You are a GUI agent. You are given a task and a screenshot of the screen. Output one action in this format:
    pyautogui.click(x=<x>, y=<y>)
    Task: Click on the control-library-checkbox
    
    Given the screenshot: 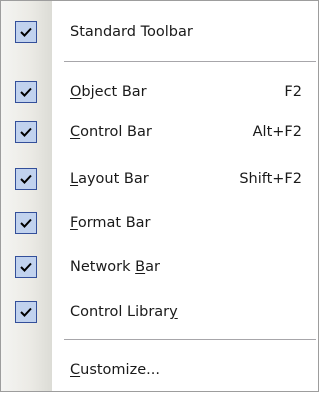 What is the action you would take?
    pyautogui.click(x=26, y=312)
    